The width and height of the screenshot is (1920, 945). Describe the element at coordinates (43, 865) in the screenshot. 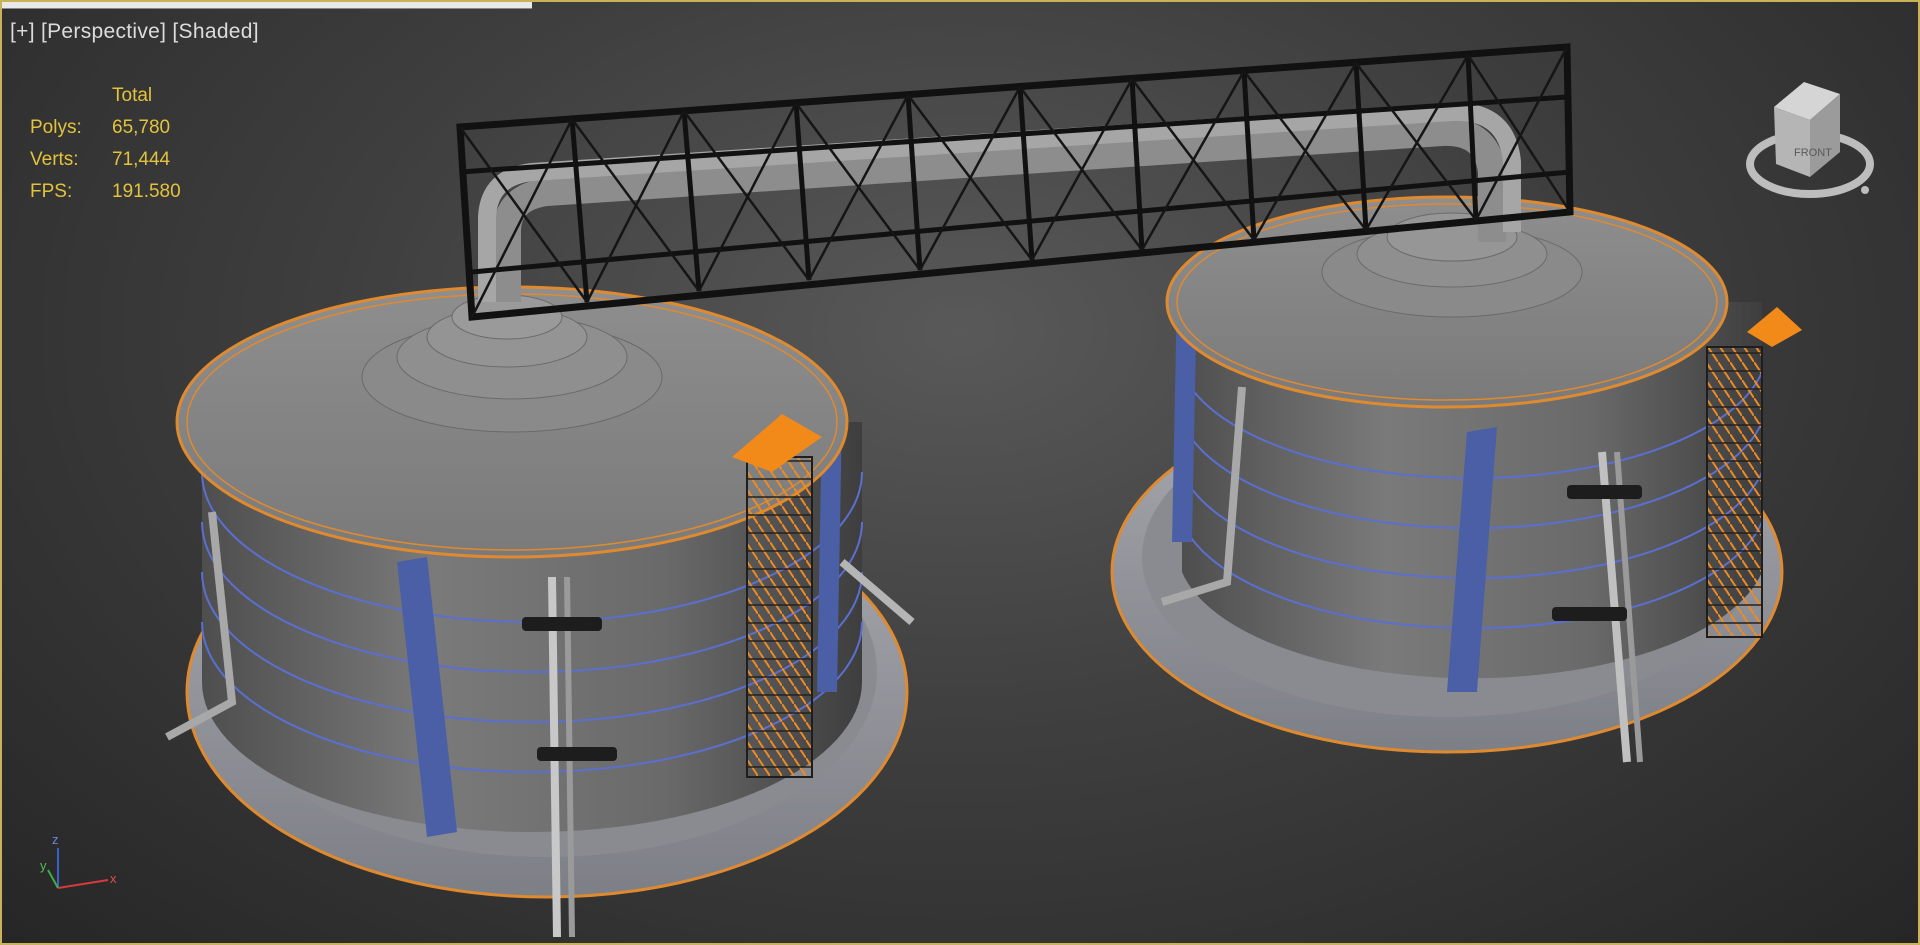

I see `axis-y-label: y` at that location.